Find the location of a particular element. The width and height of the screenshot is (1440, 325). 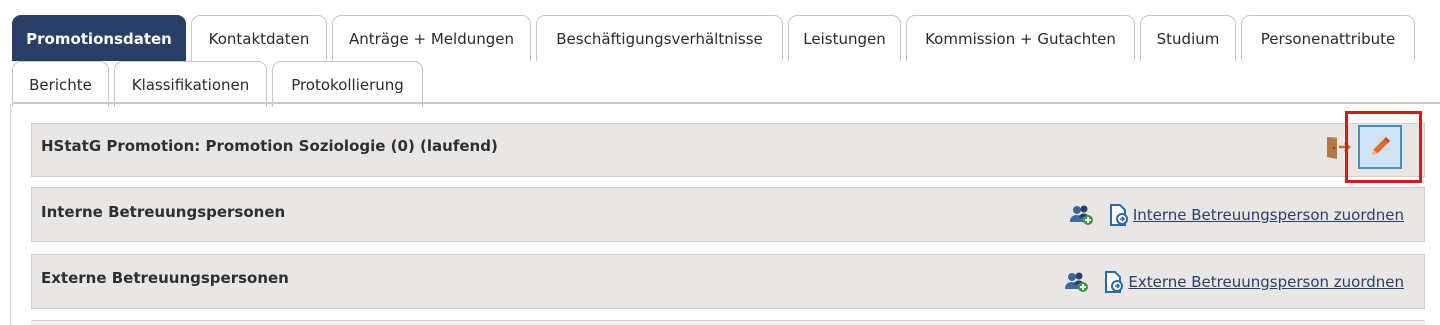

tab-berichte: Berichte is located at coordinates (60, 84).